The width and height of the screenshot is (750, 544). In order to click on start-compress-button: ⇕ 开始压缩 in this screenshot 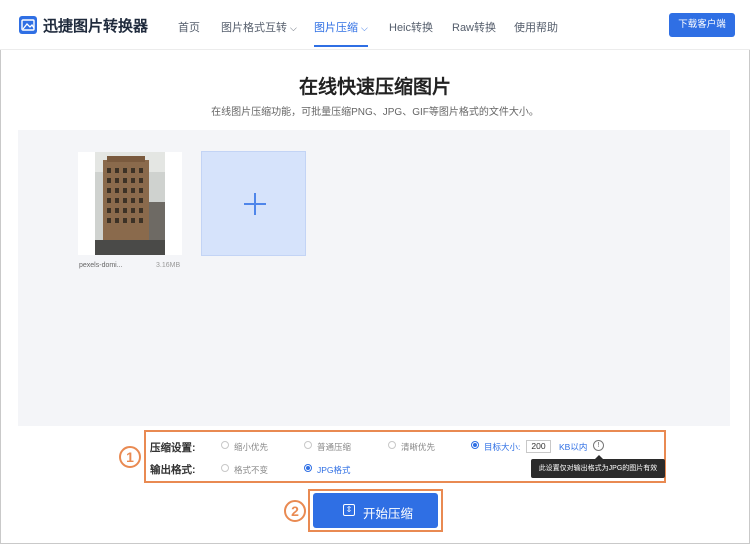, I will do `click(375, 510)`.